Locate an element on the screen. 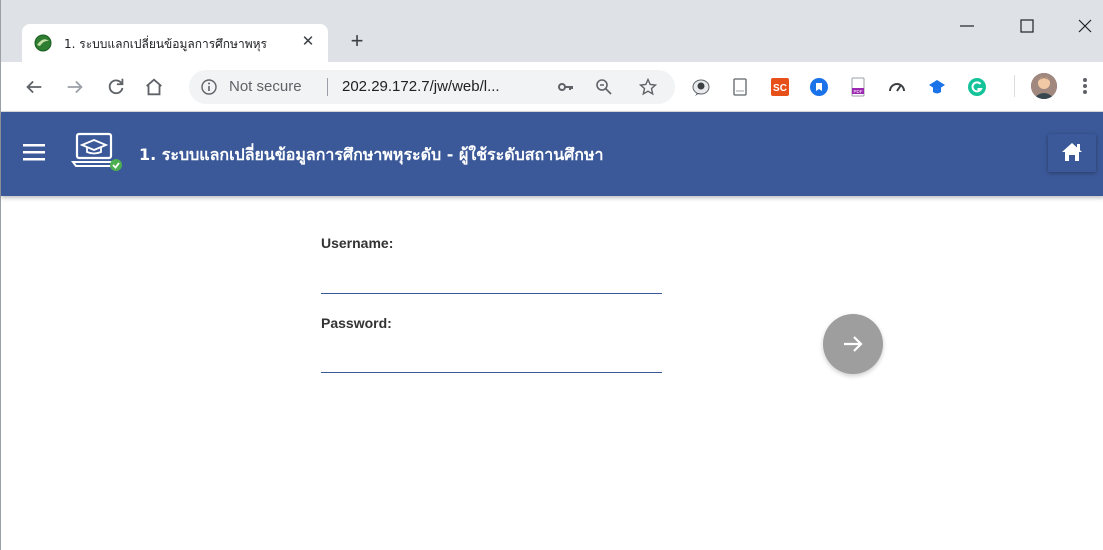 This screenshot has width=1103, height=550. password-label: Password: is located at coordinates (356, 323).